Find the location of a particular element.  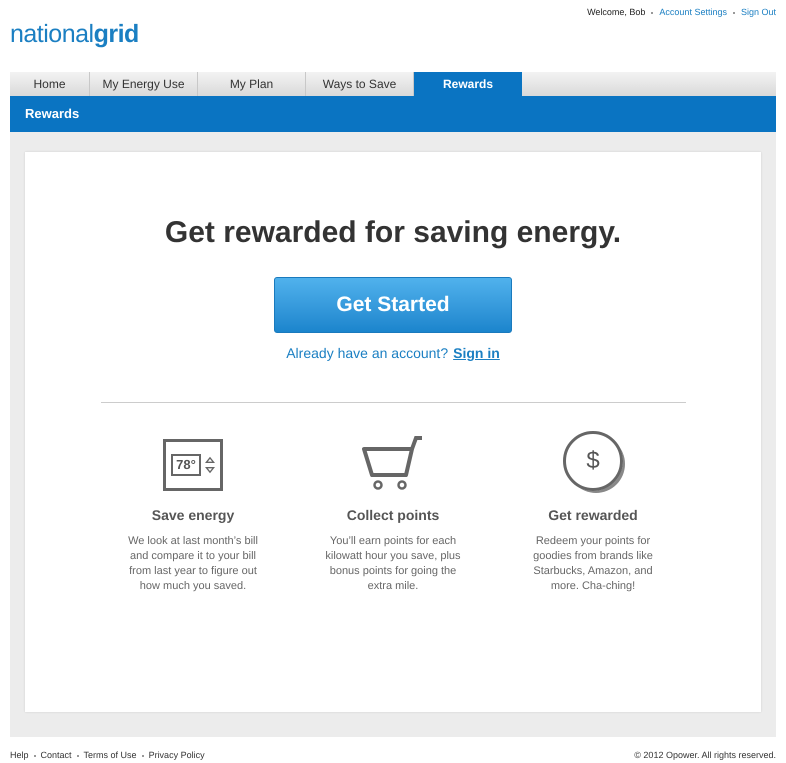

nav-tab: Rewards is located at coordinates (468, 84).